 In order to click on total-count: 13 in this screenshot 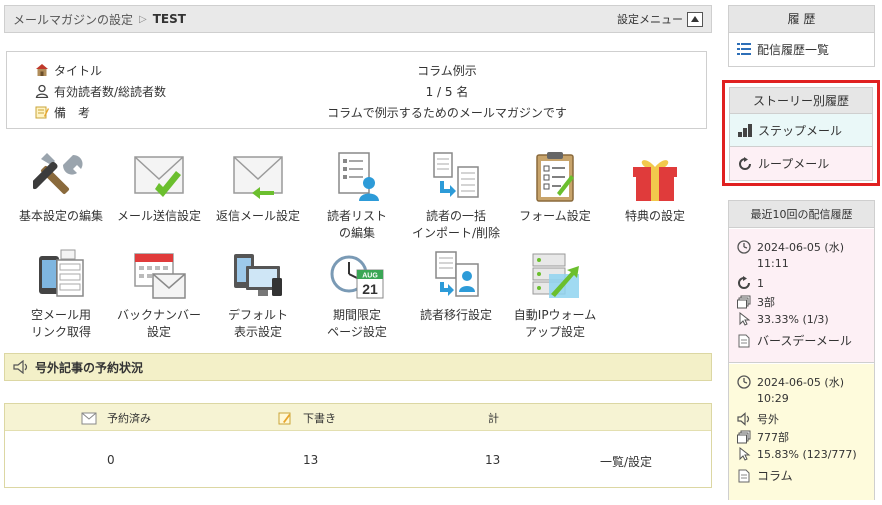, I will do `click(493, 460)`.